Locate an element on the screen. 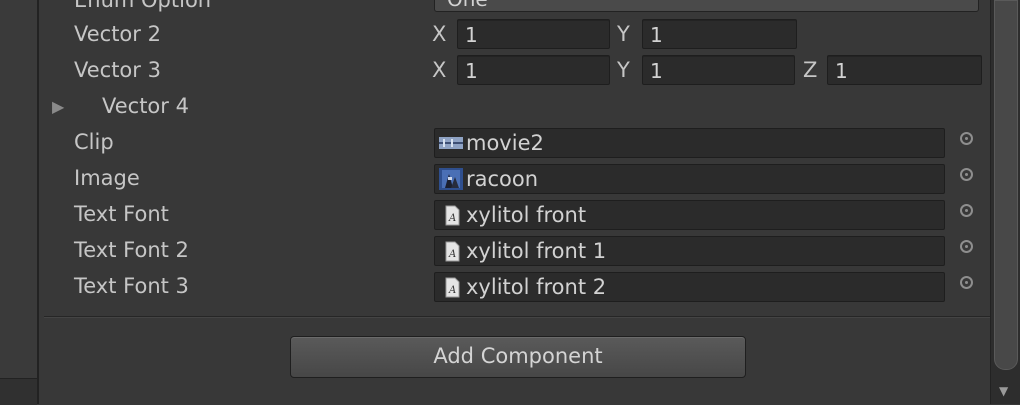 This screenshot has width=1020, height=405. text-font-3-value: xylitol front 2 is located at coordinates (536, 287).